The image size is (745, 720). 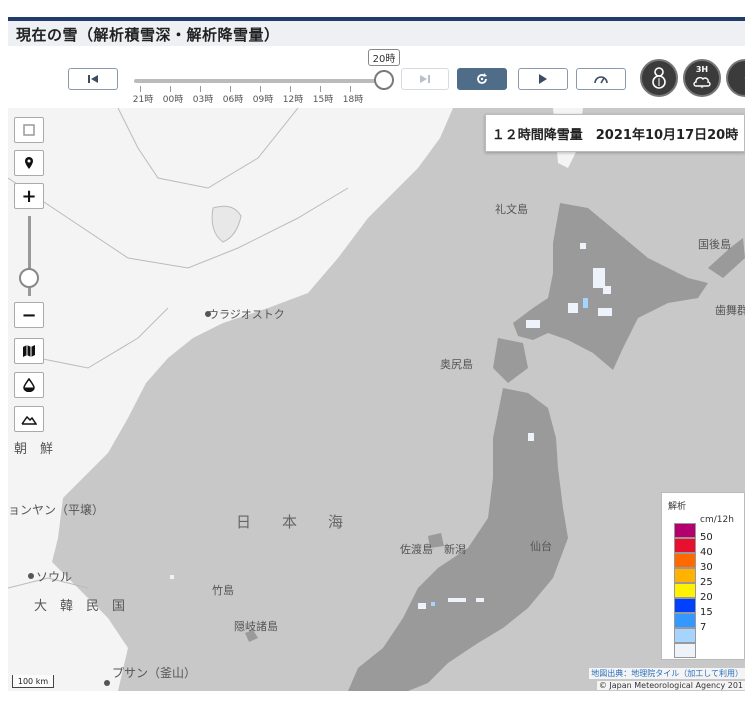 What do you see at coordinates (34, 449) in the screenshot?
I see `place-chosen: 朝 鮮` at bounding box center [34, 449].